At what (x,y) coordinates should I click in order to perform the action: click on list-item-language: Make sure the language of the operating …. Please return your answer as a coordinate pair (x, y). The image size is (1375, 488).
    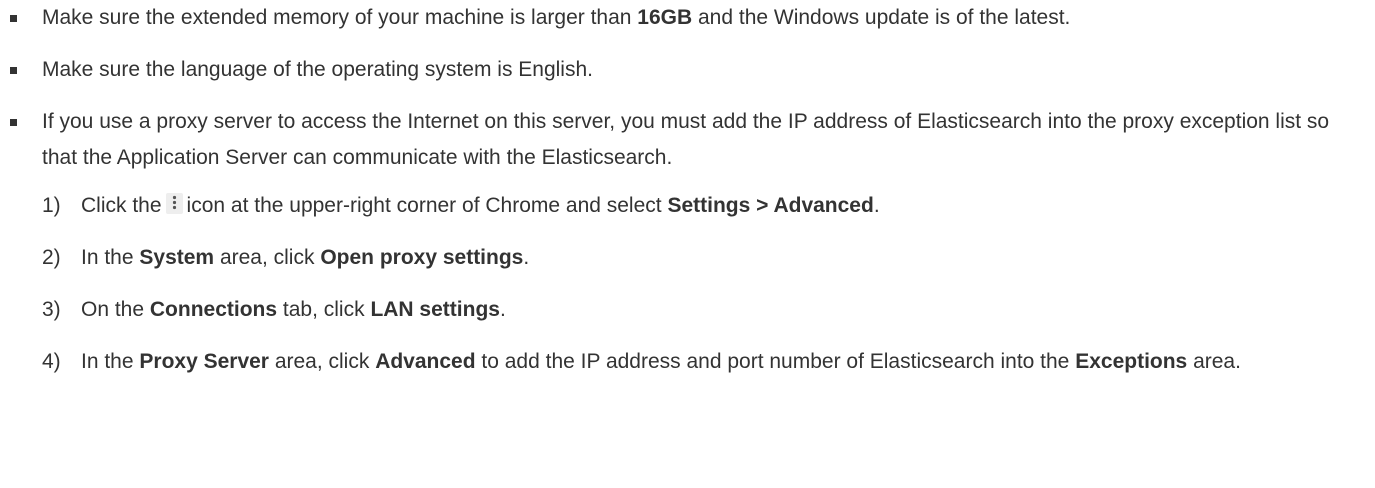
    Looking at the image, I should click on (687, 70).